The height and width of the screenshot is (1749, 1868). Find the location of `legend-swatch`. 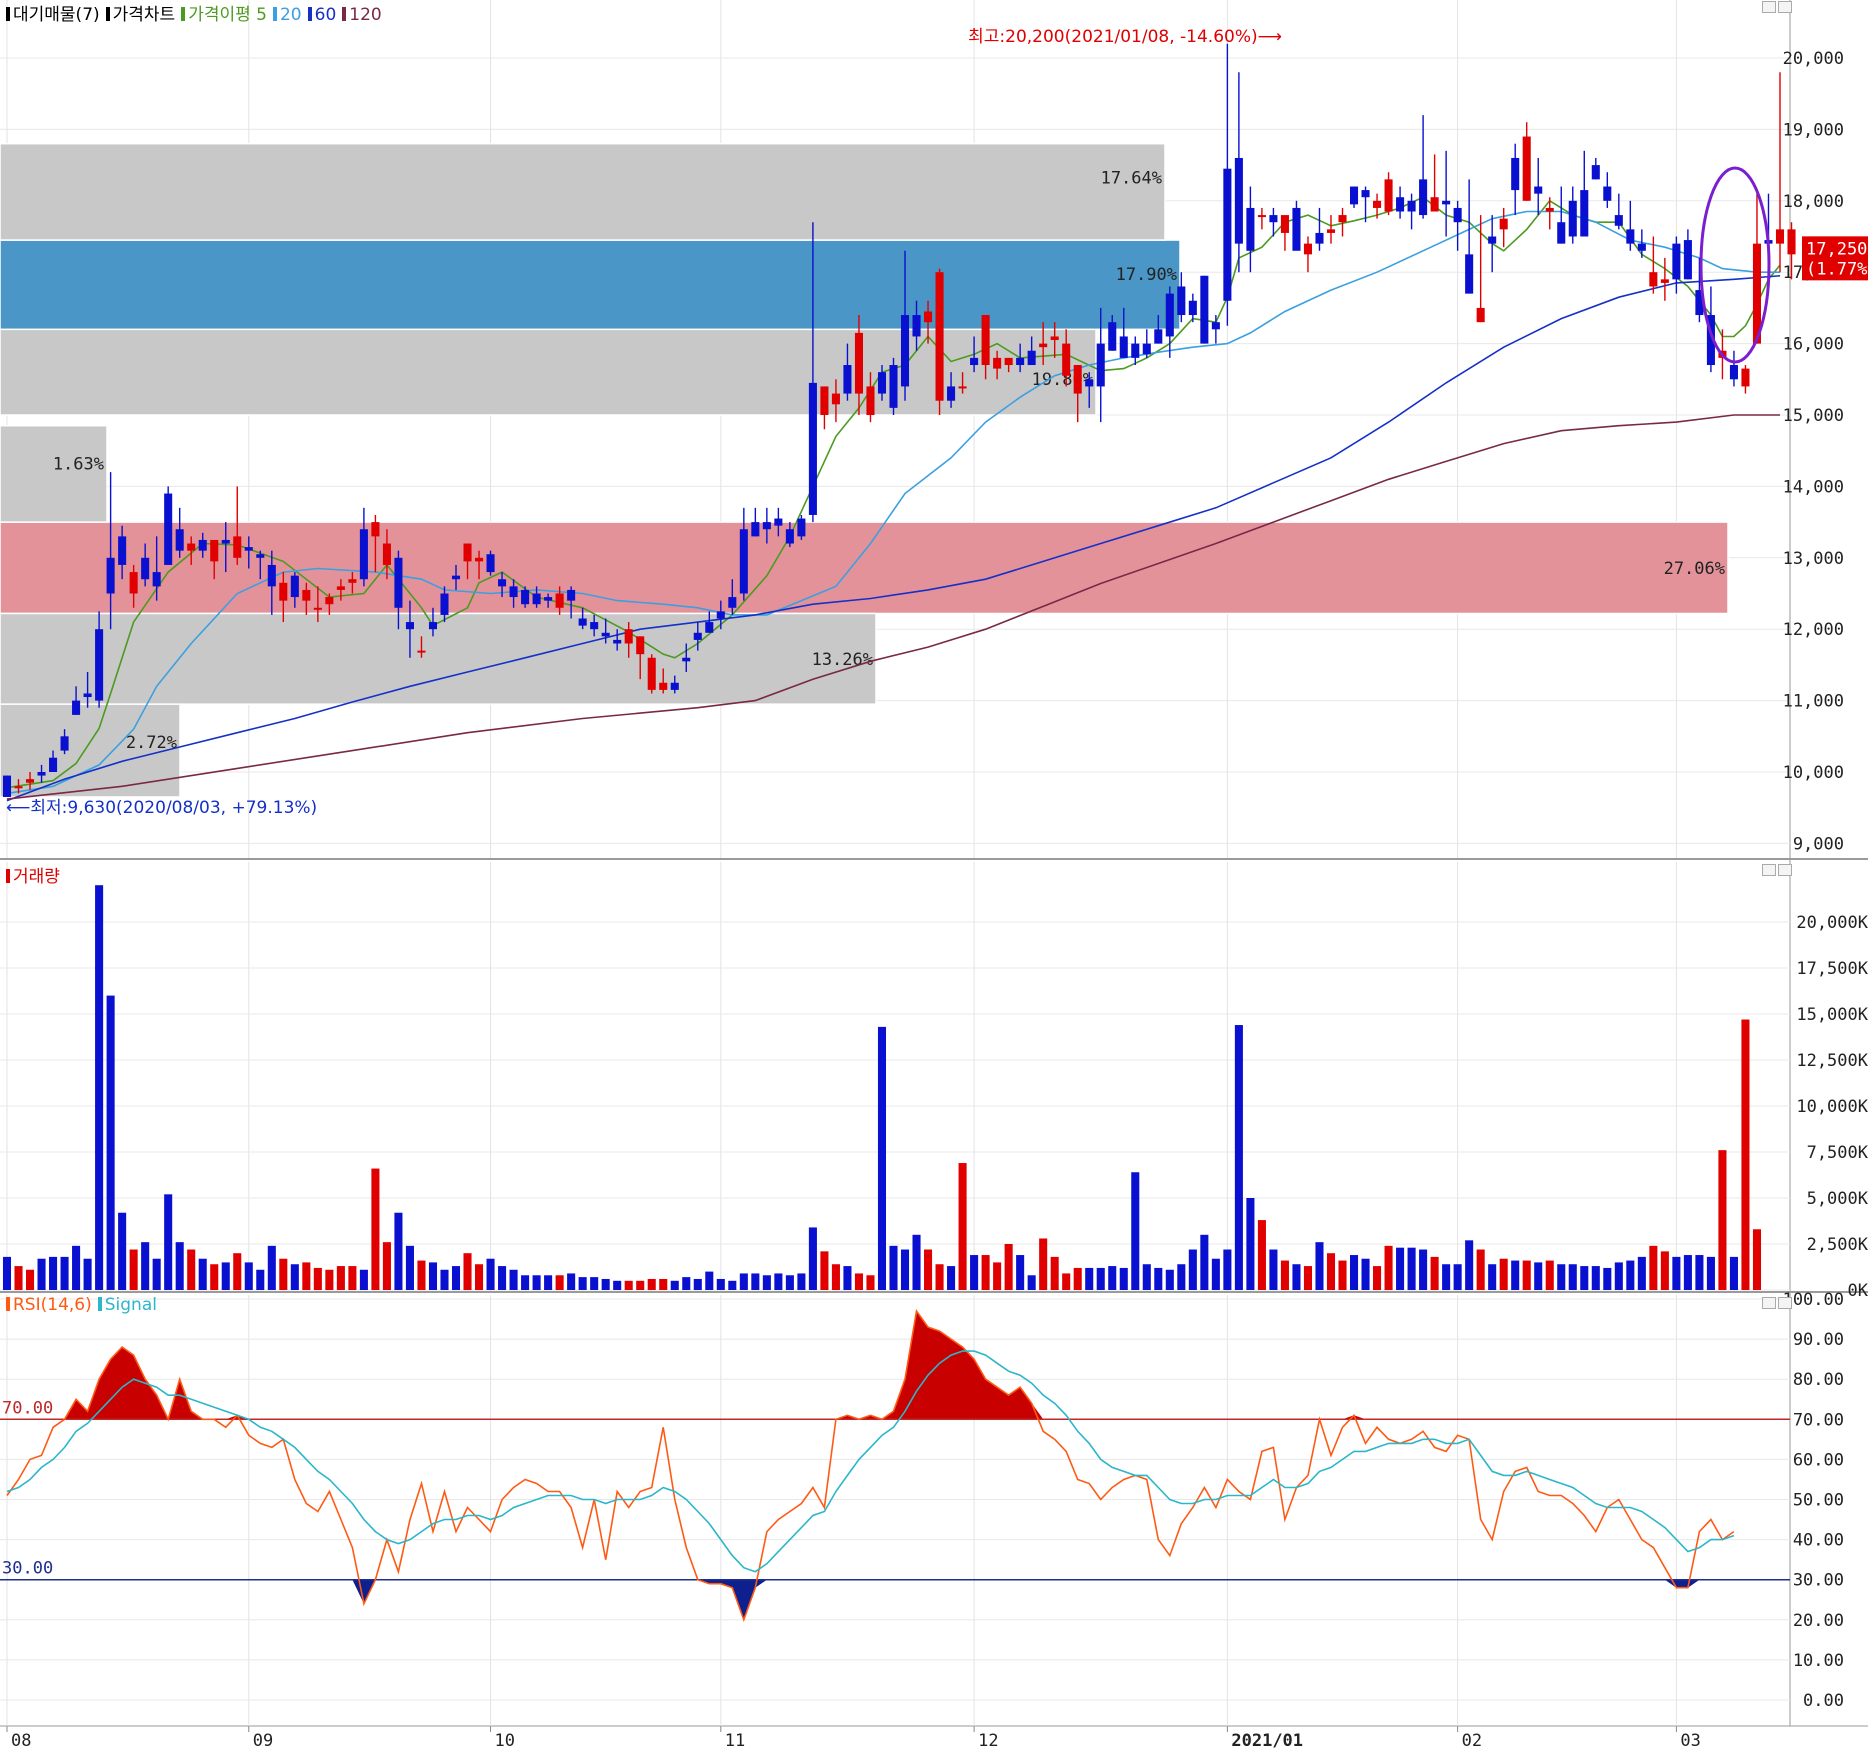

legend-swatch is located at coordinates (344, 14).